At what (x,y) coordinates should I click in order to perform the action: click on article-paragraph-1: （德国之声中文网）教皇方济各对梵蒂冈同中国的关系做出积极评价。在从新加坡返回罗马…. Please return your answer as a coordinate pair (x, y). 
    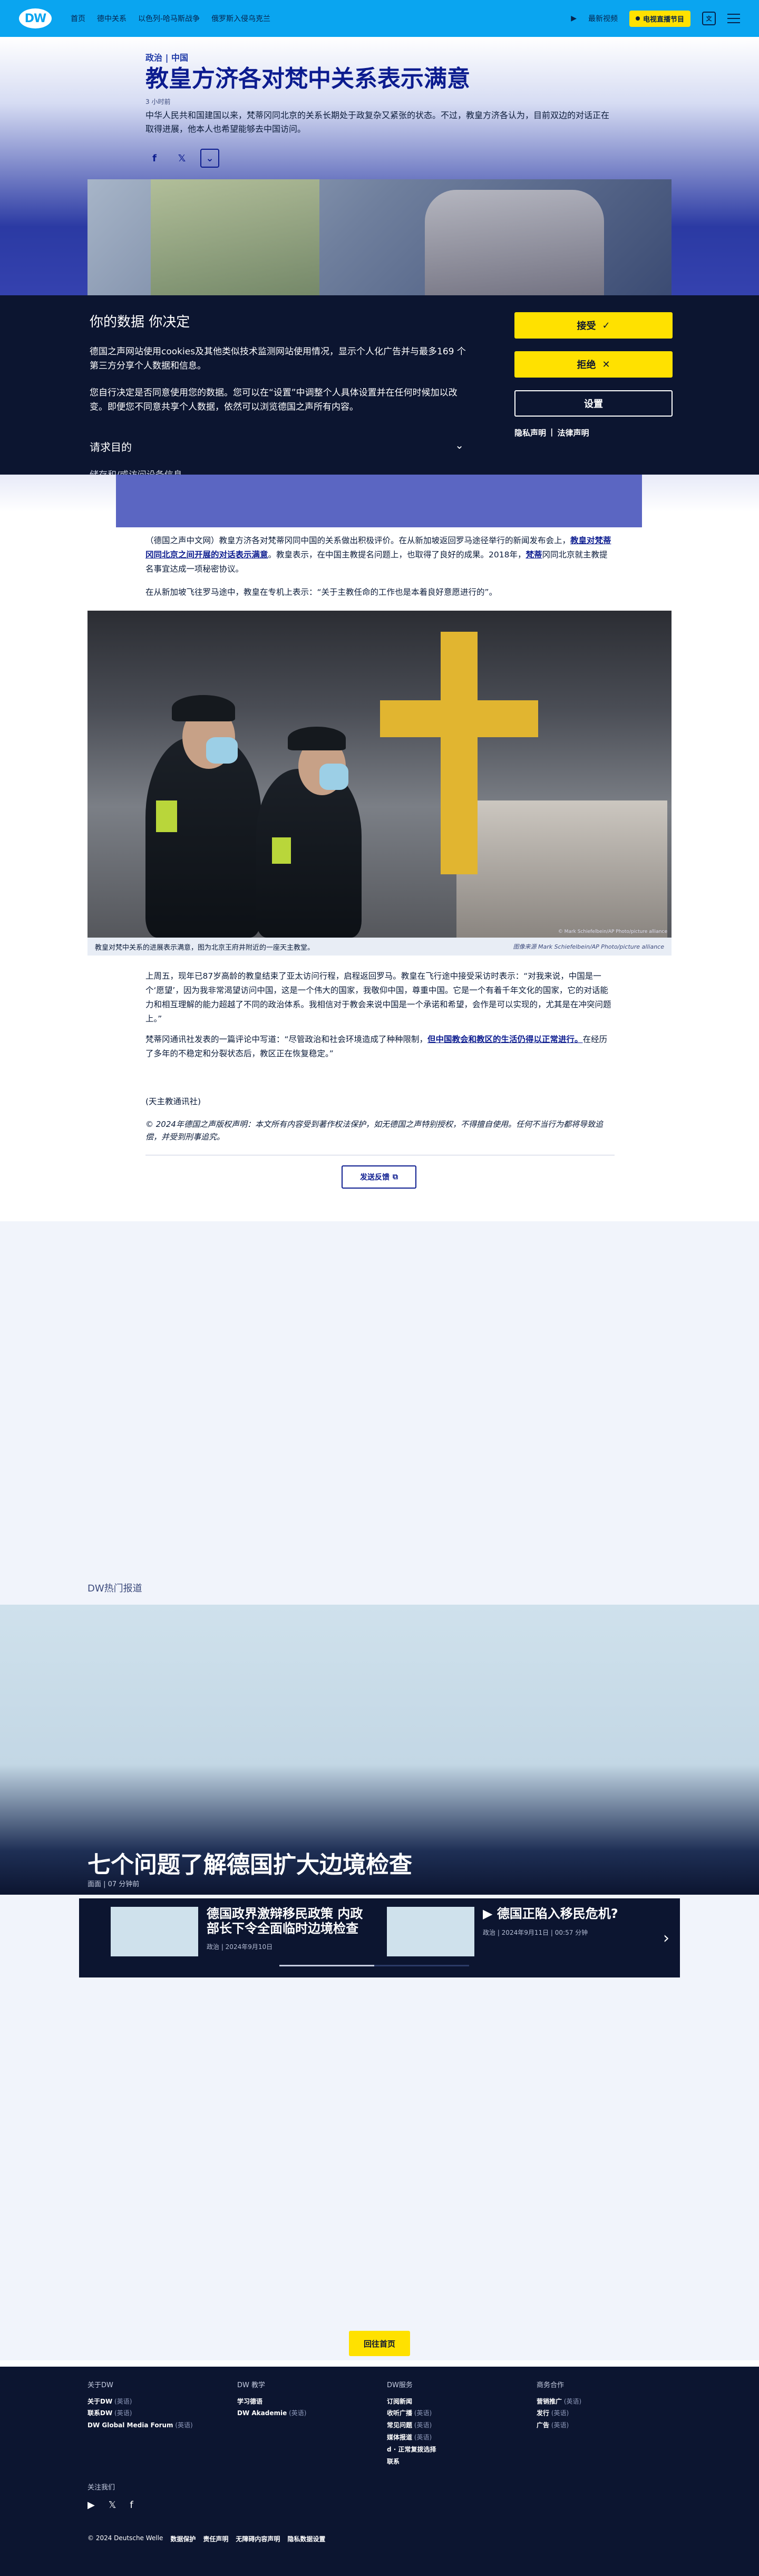
    Looking at the image, I should click on (380, 555).